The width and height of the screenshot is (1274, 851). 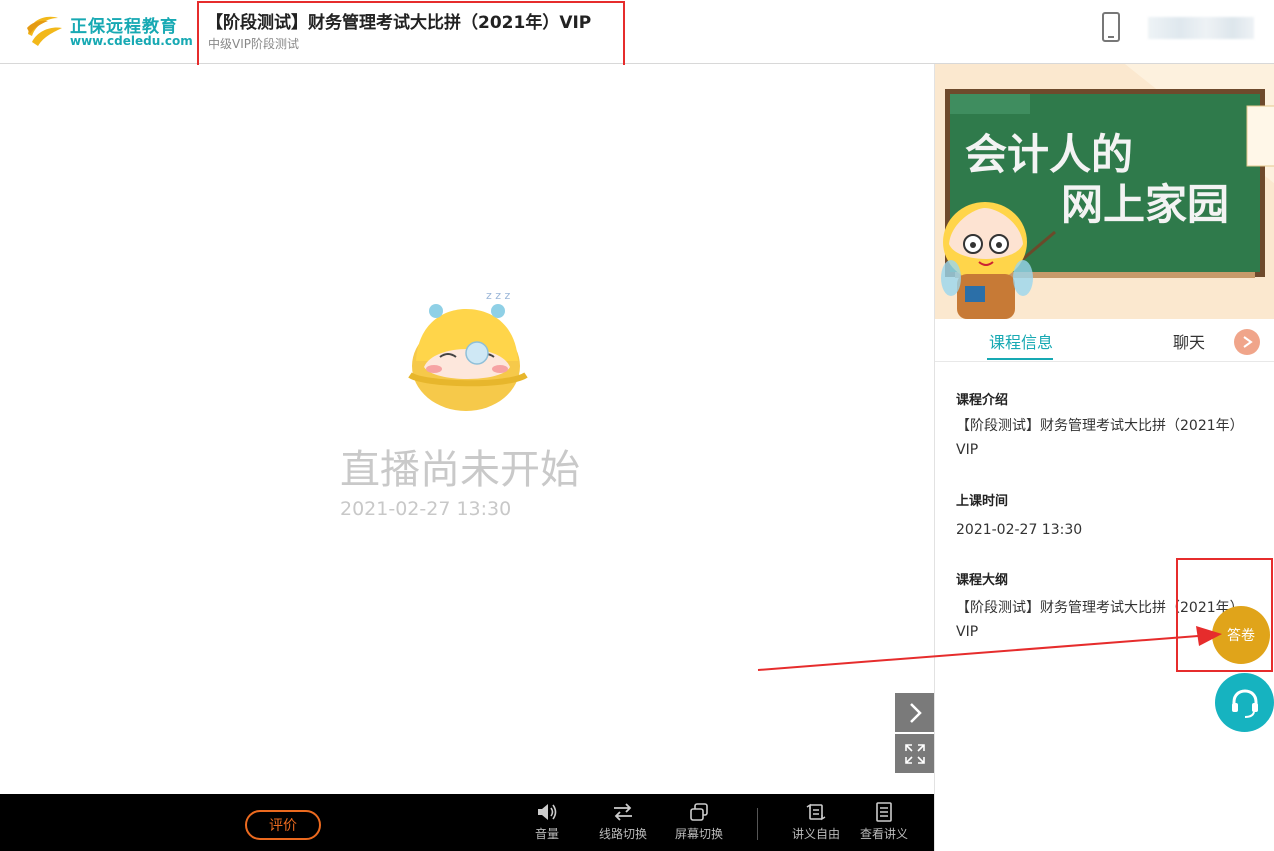 What do you see at coordinates (467, 822) in the screenshot?
I see `player-control-bar: 评价 音量 线路切换 屏幕切换 讲义自由 查看讲义` at bounding box center [467, 822].